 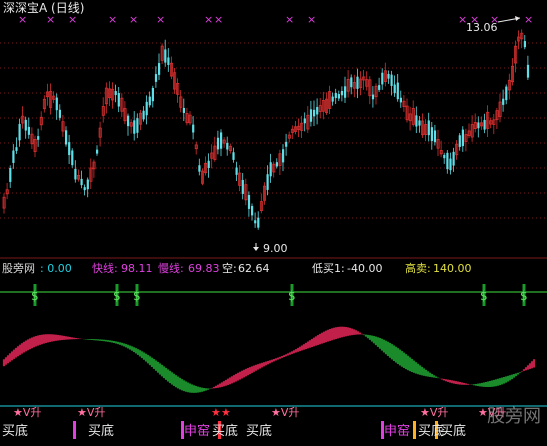 What do you see at coordinates (452, 268) in the screenshot?
I see `high-sell-value: 140.00` at bounding box center [452, 268].